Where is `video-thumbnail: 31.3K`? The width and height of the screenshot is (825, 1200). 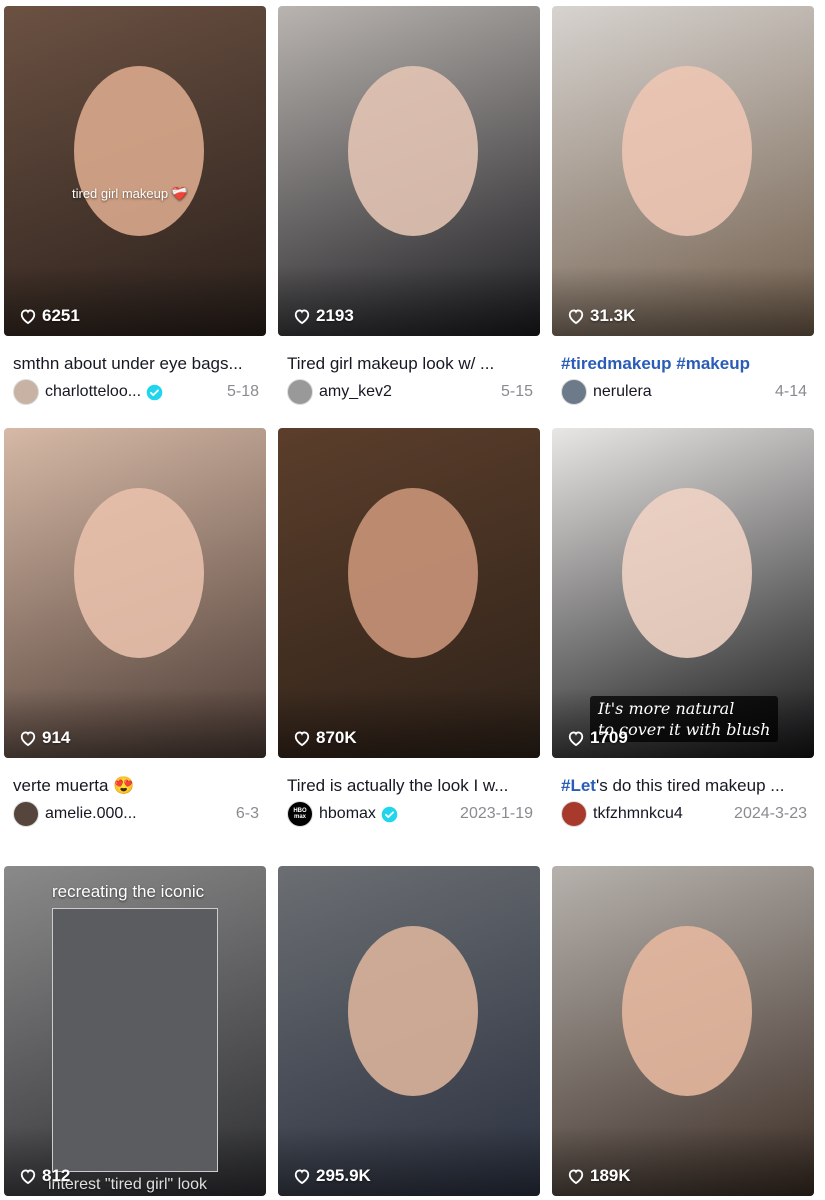
video-thumbnail: 31.3K is located at coordinates (683, 171).